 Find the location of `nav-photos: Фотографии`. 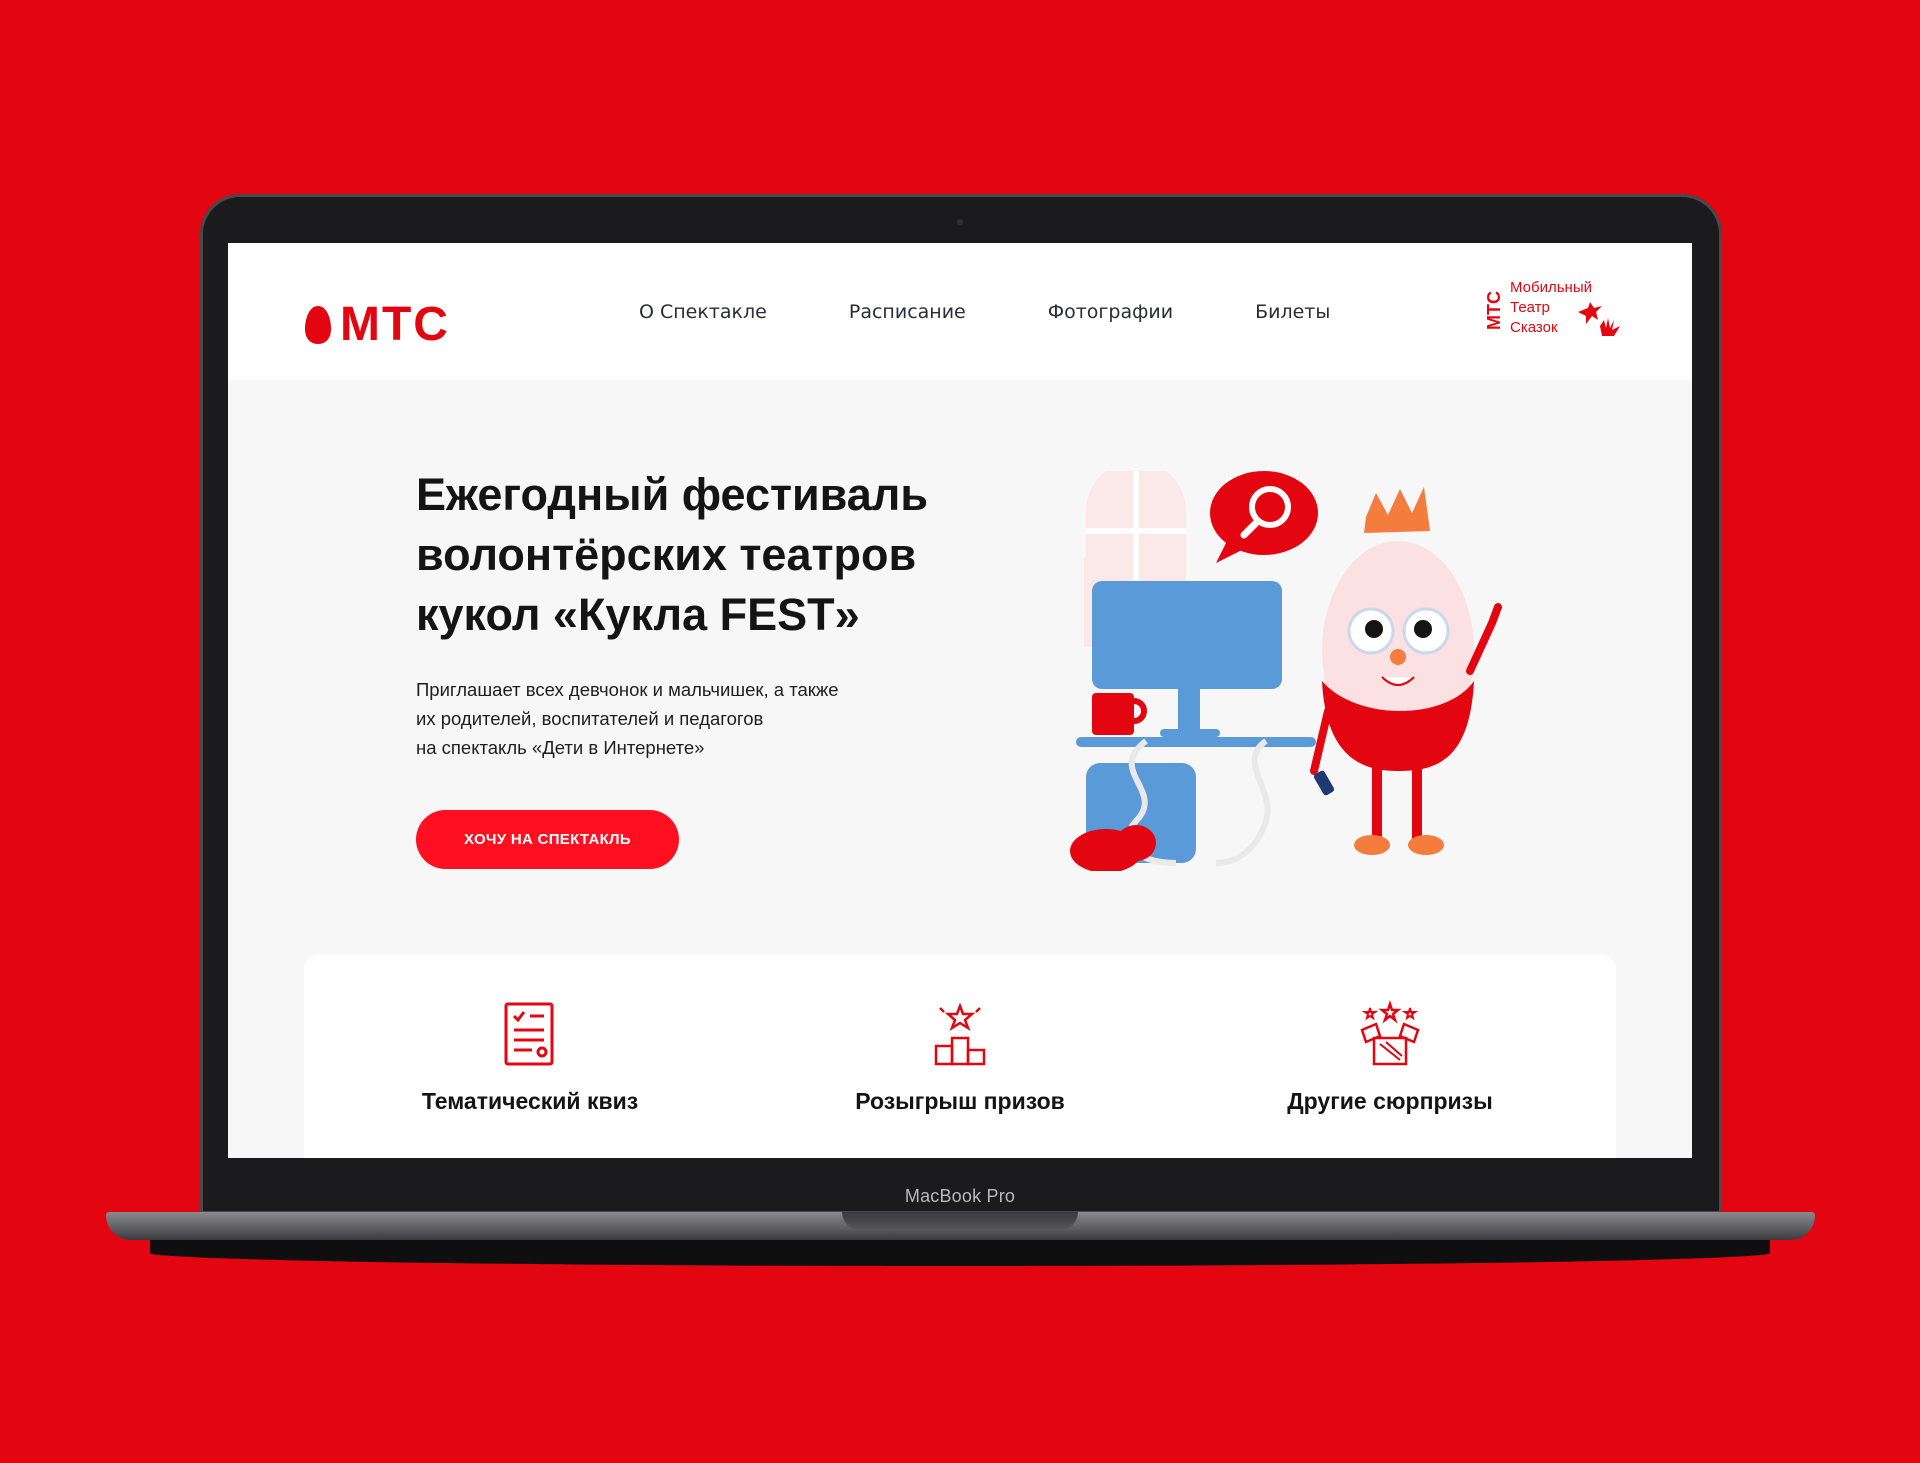

nav-photos: Фотографии is located at coordinates (1110, 312).